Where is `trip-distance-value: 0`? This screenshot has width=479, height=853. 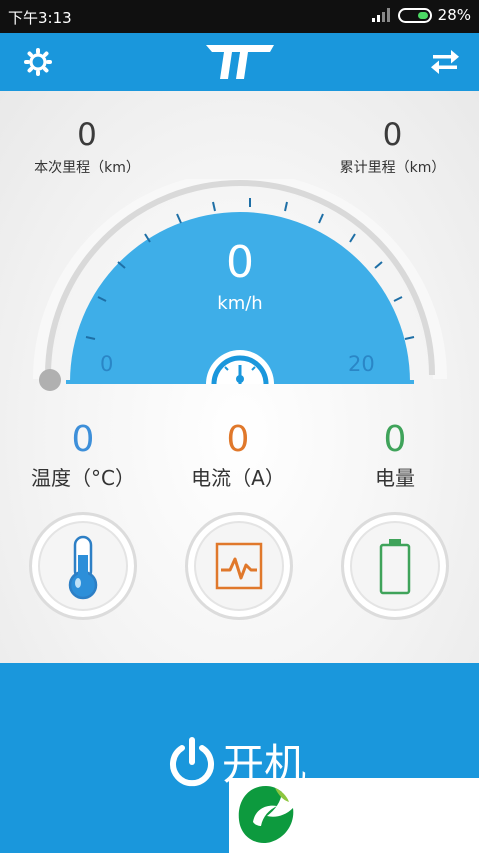 trip-distance-value: 0 is located at coordinates (87, 135).